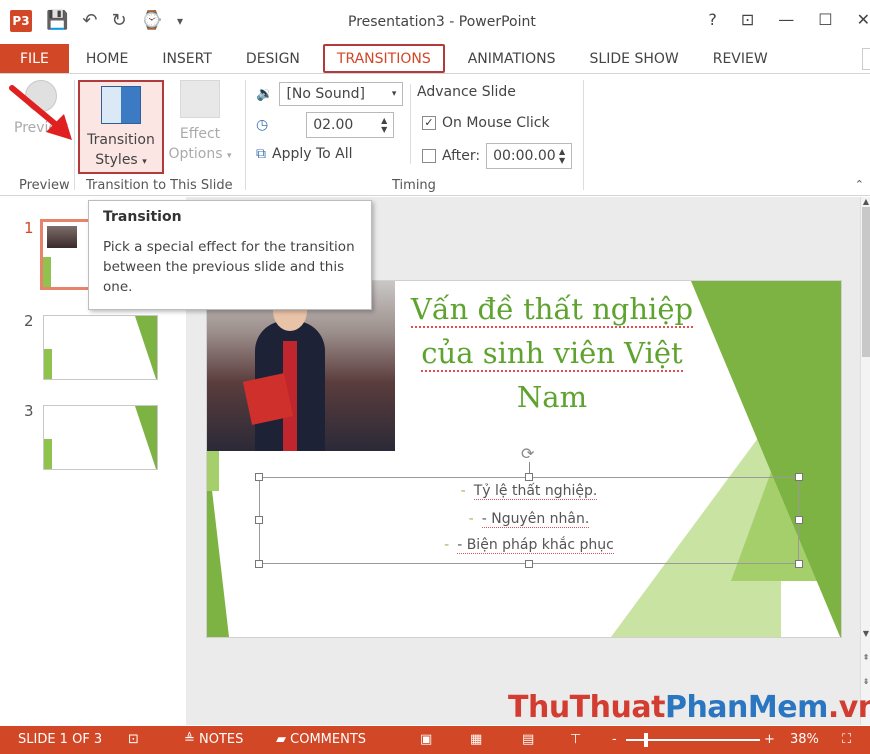  I want to click on customize-qat-icon: ▾, so click(180, 21).